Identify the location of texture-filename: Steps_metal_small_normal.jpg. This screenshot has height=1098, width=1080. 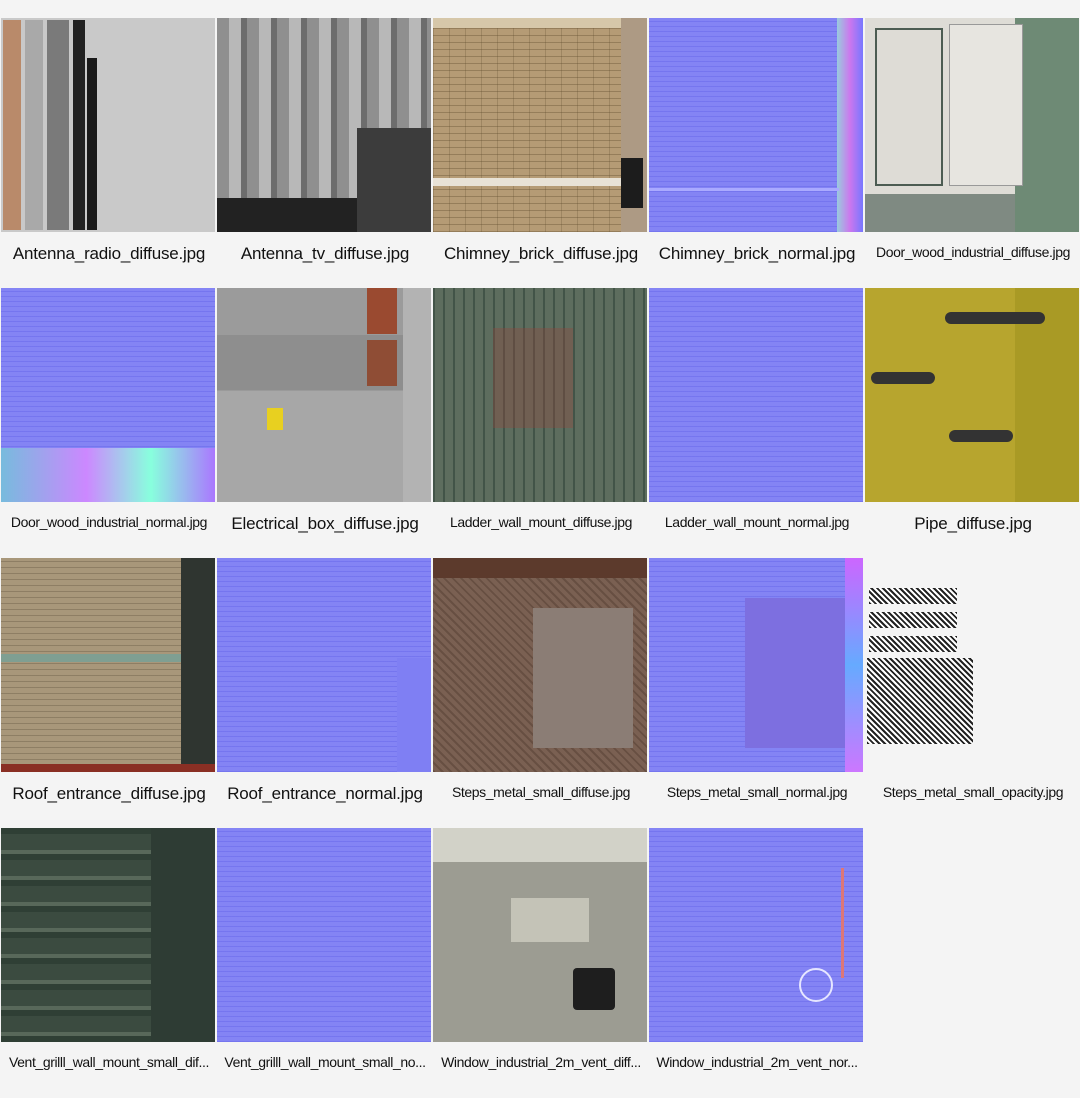
(757, 792).